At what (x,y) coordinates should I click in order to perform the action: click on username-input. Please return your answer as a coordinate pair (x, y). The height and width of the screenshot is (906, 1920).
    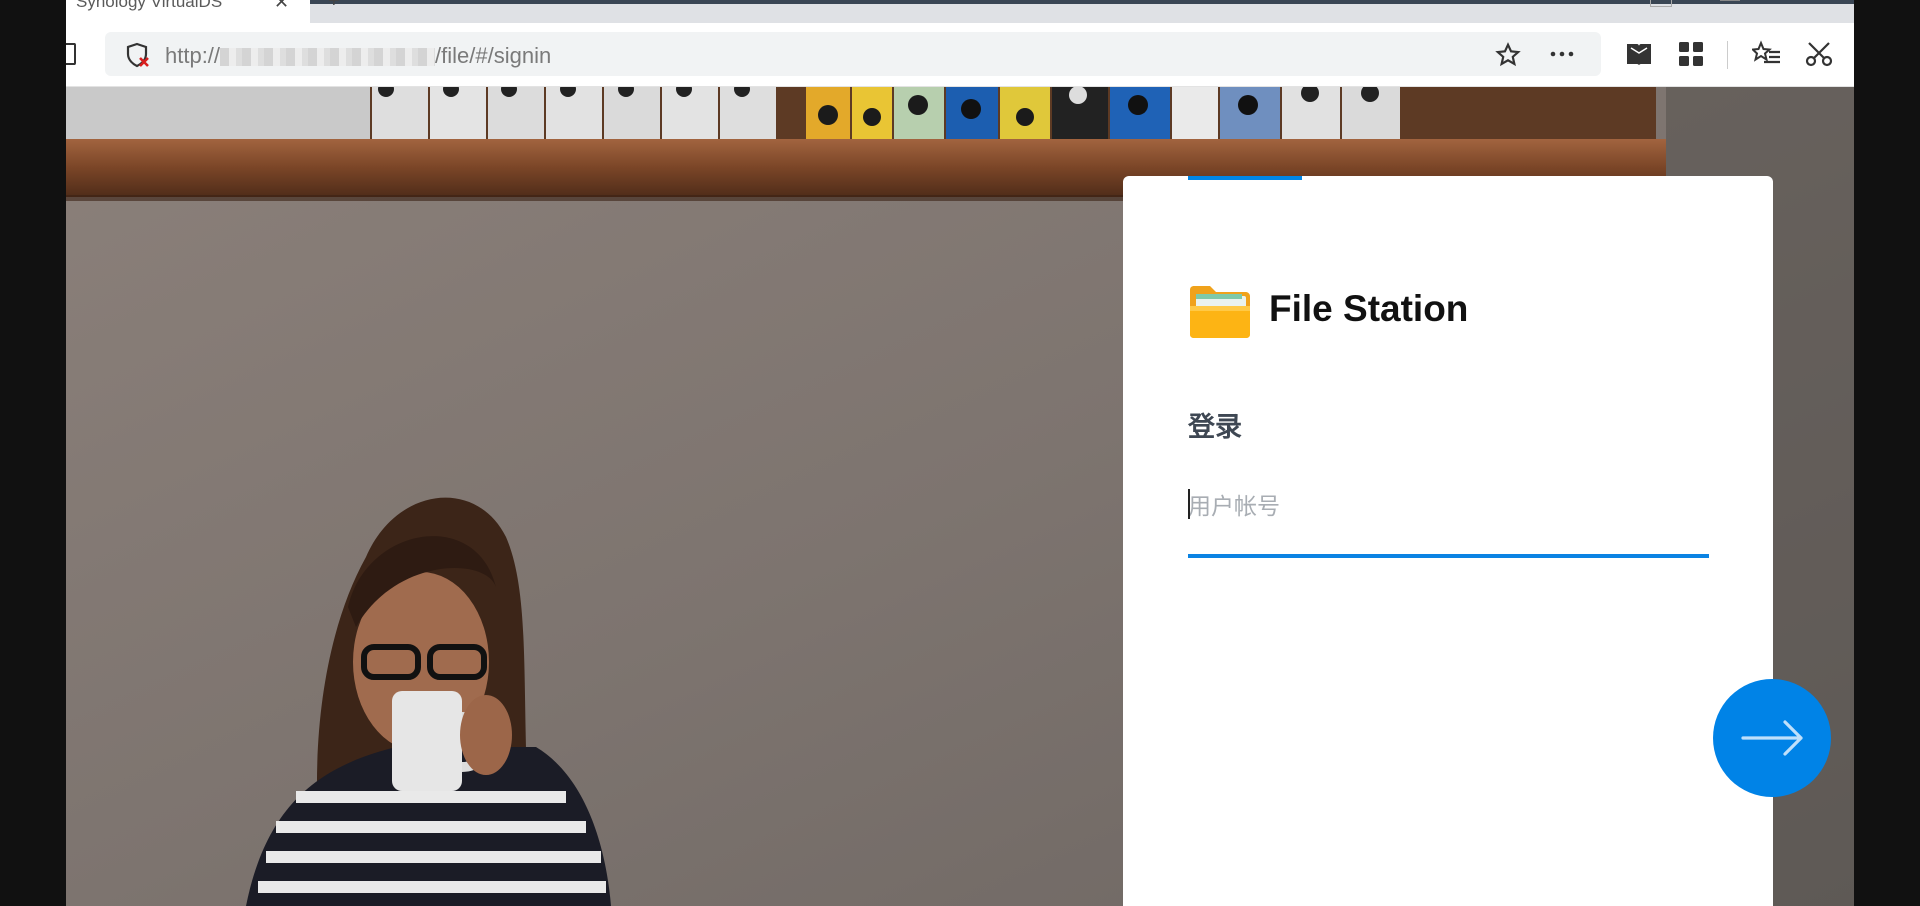
    Looking at the image, I should click on (1448, 506).